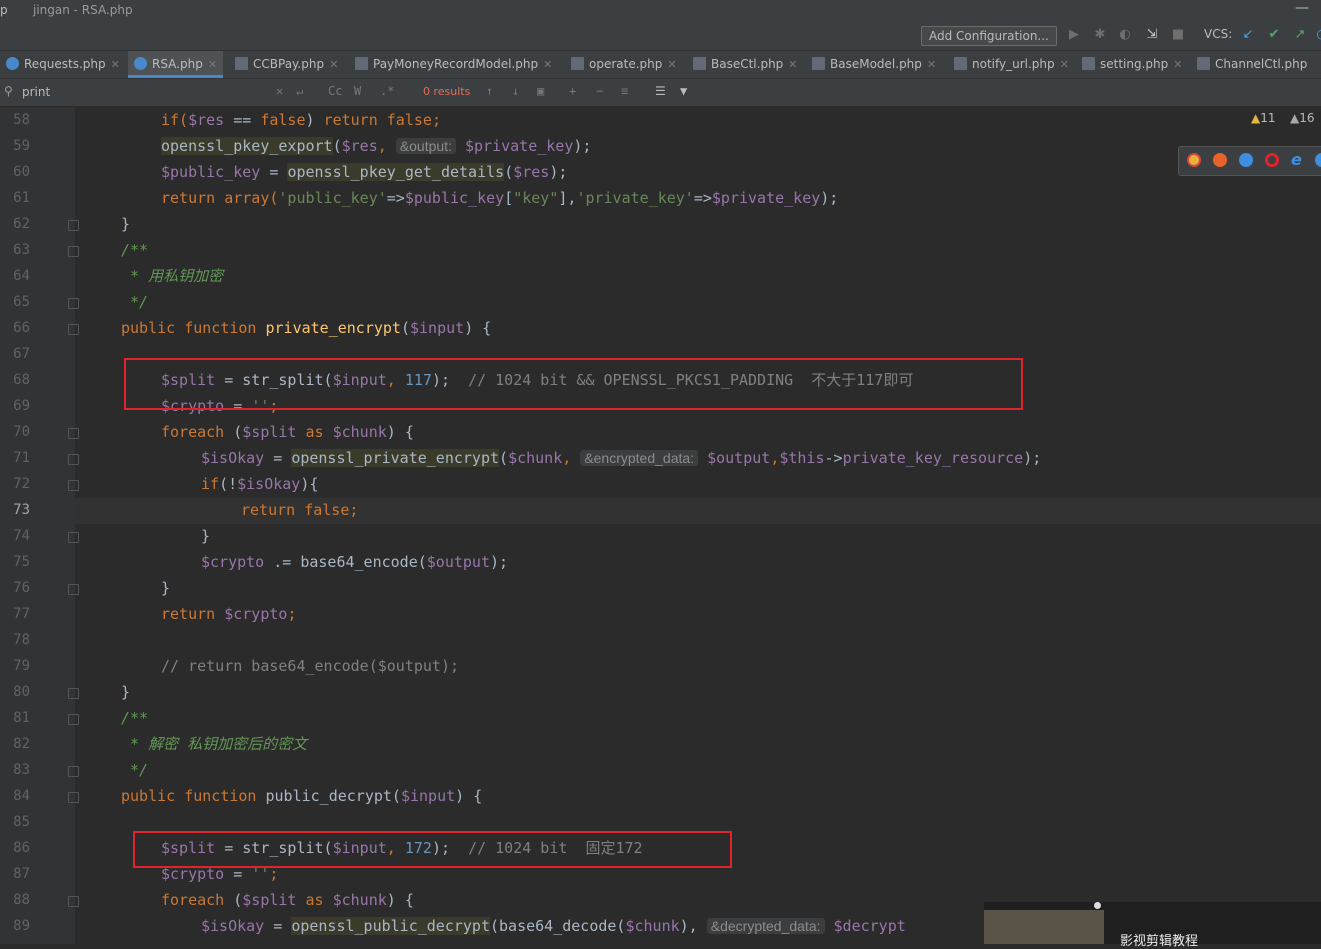 The image size is (1321, 949). What do you see at coordinates (1302, 118) in the screenshot?
I see `weak-warnings-count: ▲16` at bounding box center [1302, 118].